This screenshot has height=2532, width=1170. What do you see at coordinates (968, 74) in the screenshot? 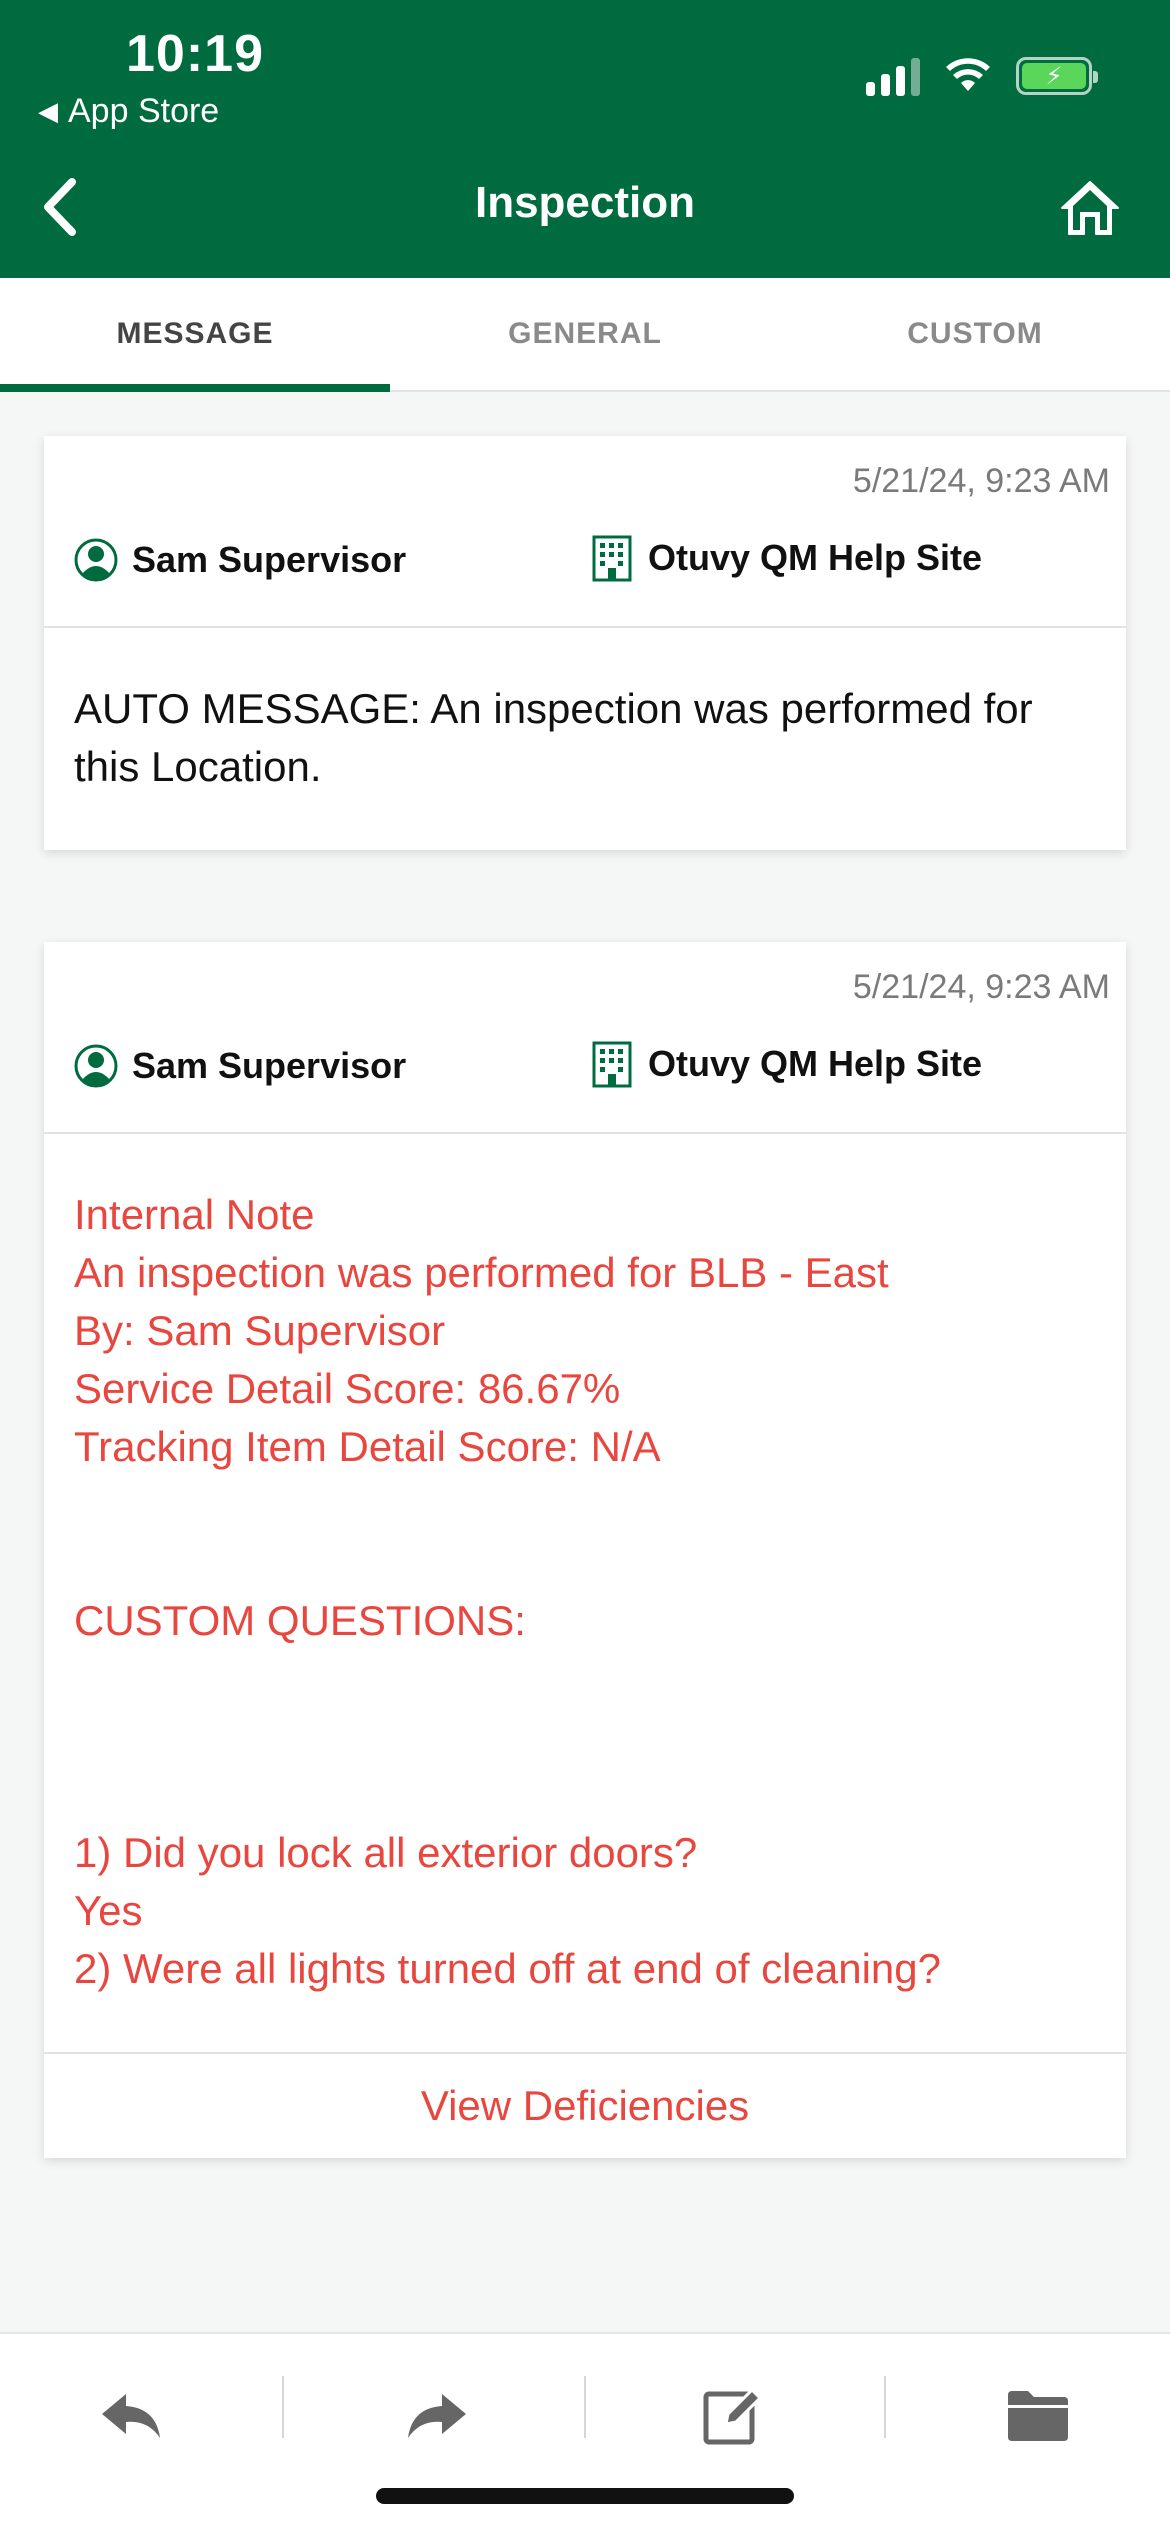
I see `wifi-icon` at bounding box center [968, 74].